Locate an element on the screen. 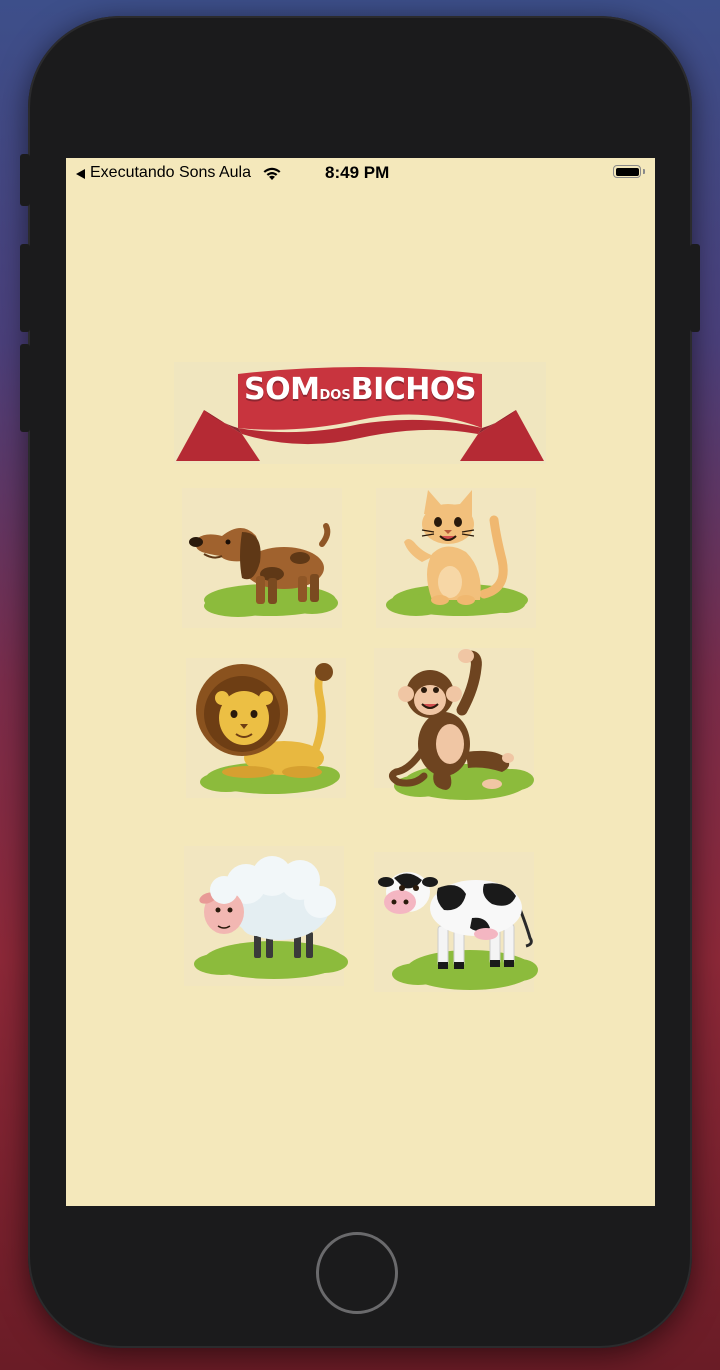 The width and height of the screenshot is (720, 1370). cat-icon is located at coordinates (457, 553).